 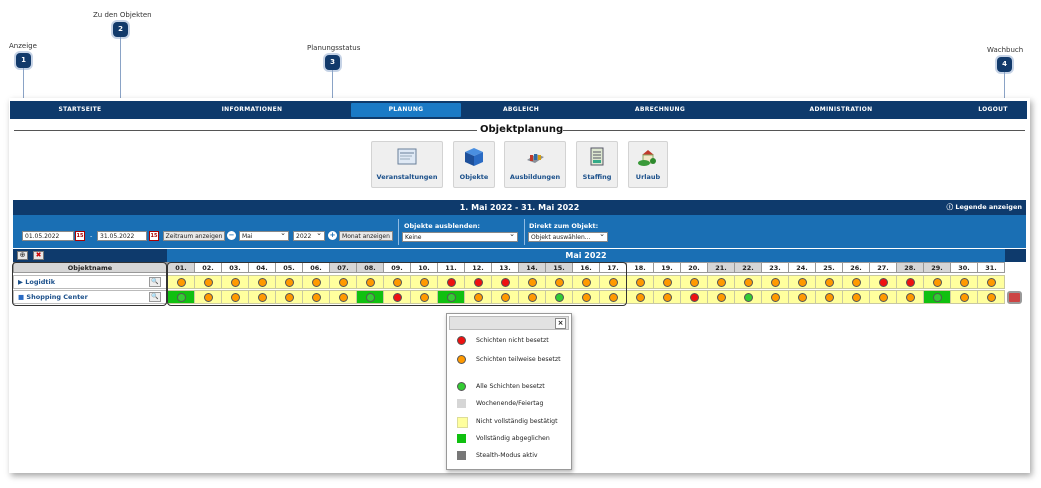 What do you see at coordinates (535, 164) in the screenshot?
I see `tile-ausbildungen: Ausbildungen` at bounding box center [535, 164].